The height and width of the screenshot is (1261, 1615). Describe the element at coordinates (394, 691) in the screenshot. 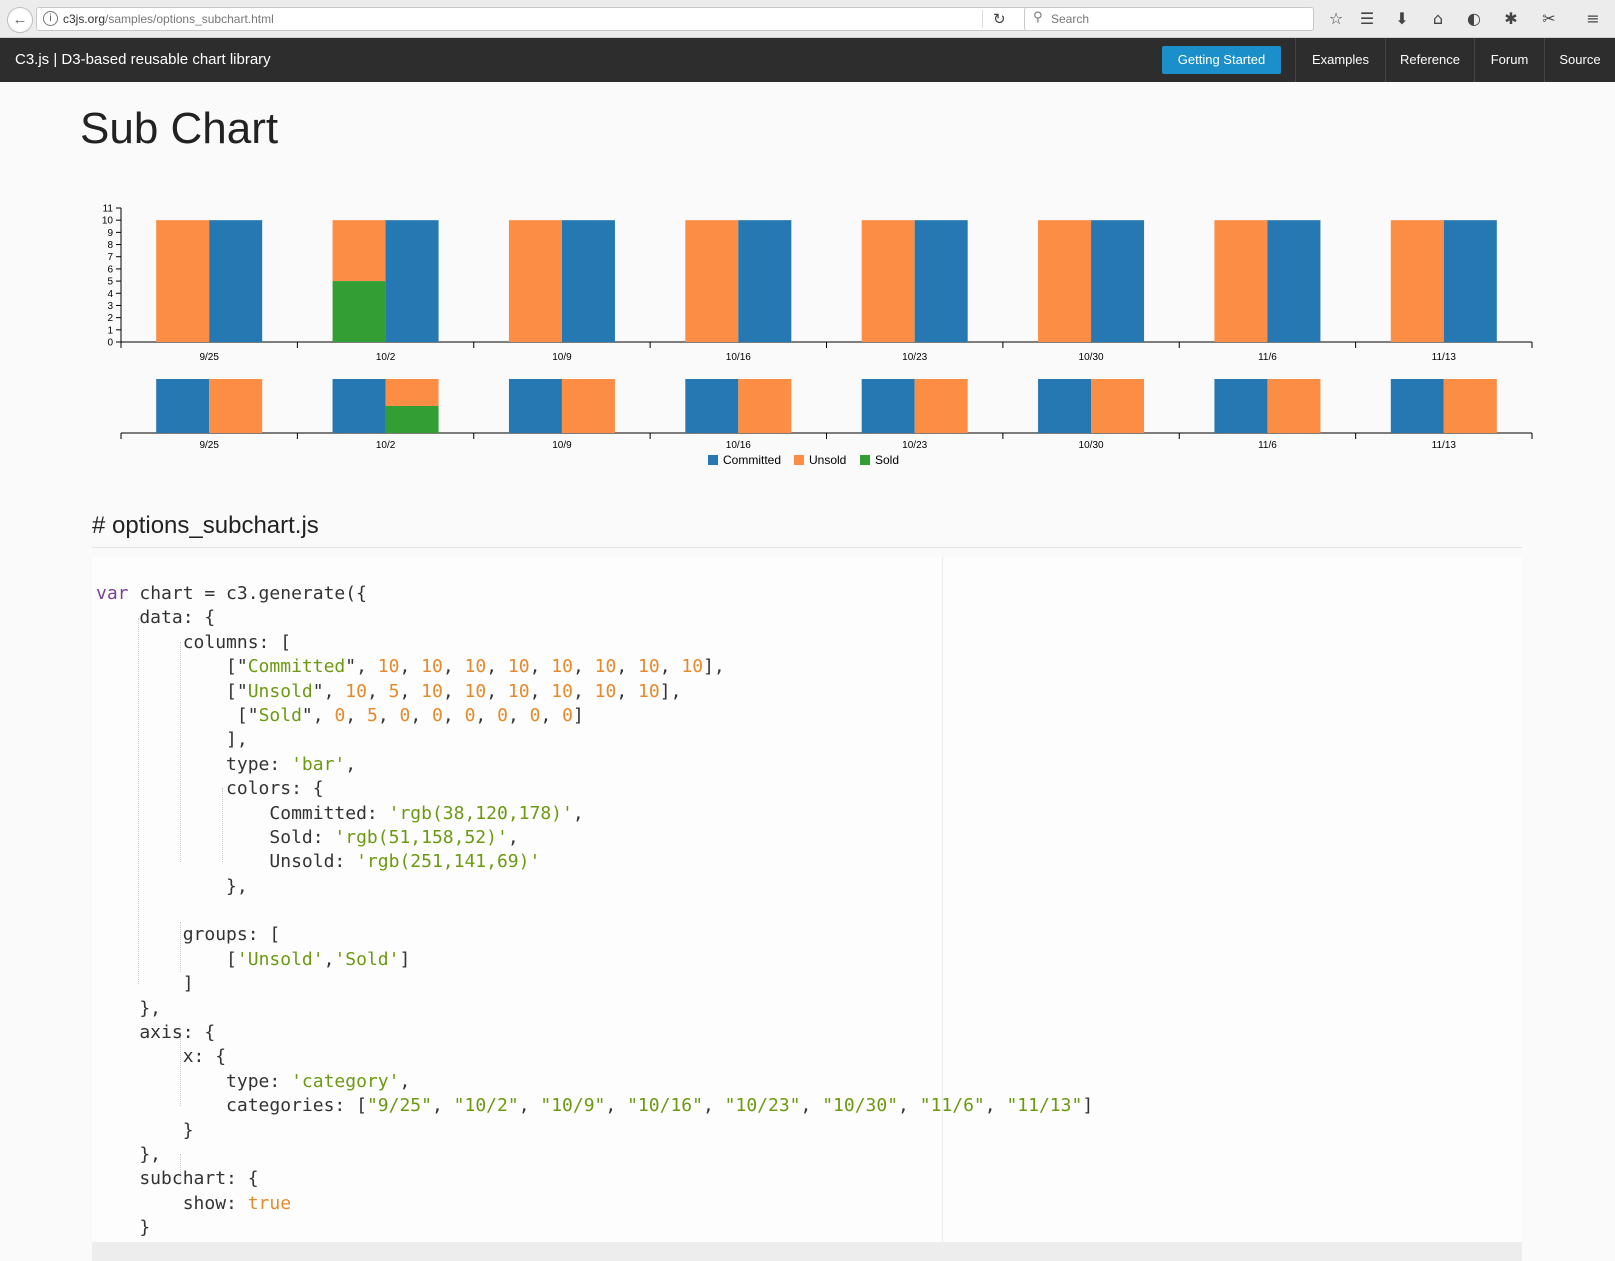

I see `code-token: 5` at that location.